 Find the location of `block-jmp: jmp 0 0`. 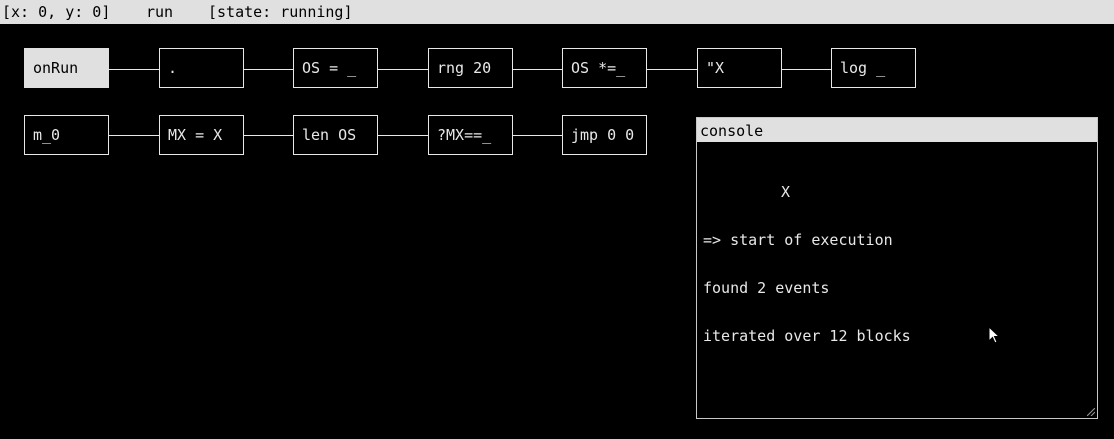

block-jmp: jmp 0 0 is located at coordinates (604, 135).